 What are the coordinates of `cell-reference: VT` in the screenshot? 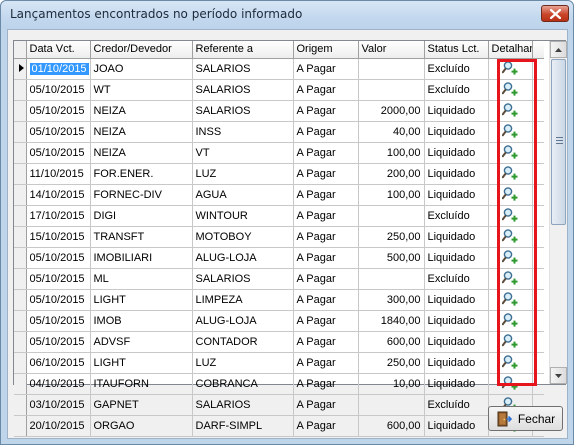 It's located at (243, 153).